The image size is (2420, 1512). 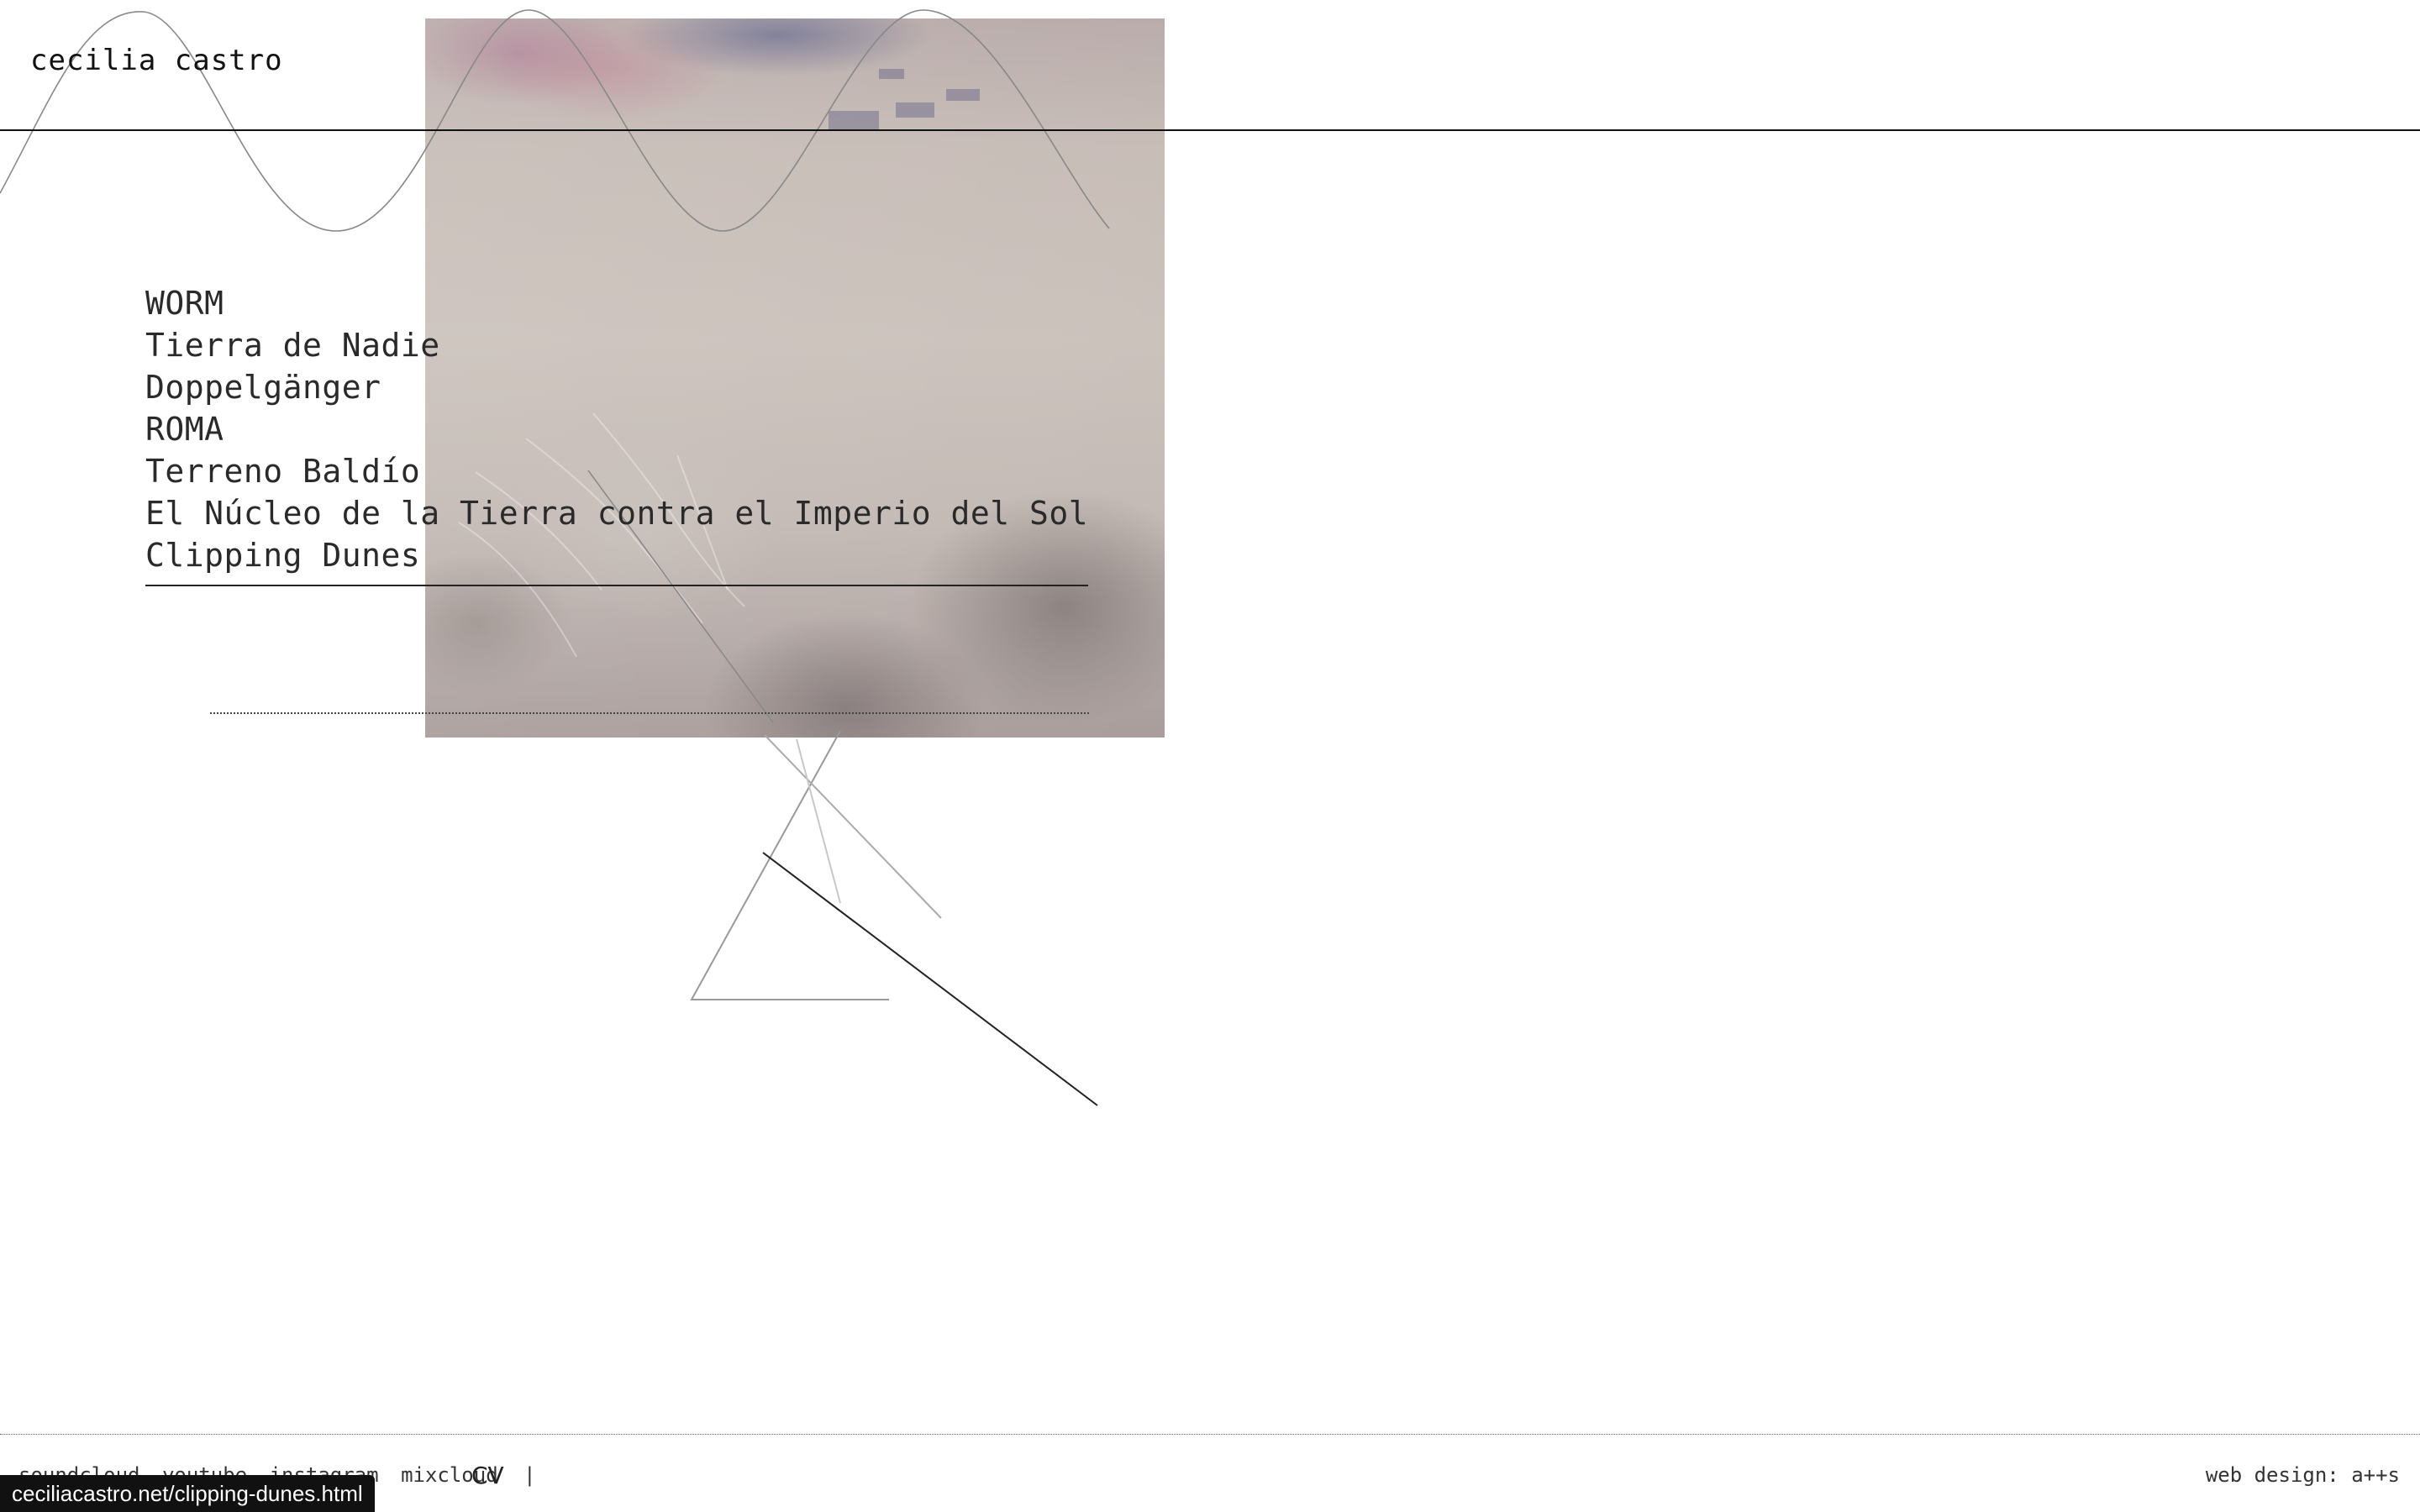 What do you see at coordinates (157, 60) in the screenshot?
I see `site-title: cecilia castro` at bounding box center [157, 60].